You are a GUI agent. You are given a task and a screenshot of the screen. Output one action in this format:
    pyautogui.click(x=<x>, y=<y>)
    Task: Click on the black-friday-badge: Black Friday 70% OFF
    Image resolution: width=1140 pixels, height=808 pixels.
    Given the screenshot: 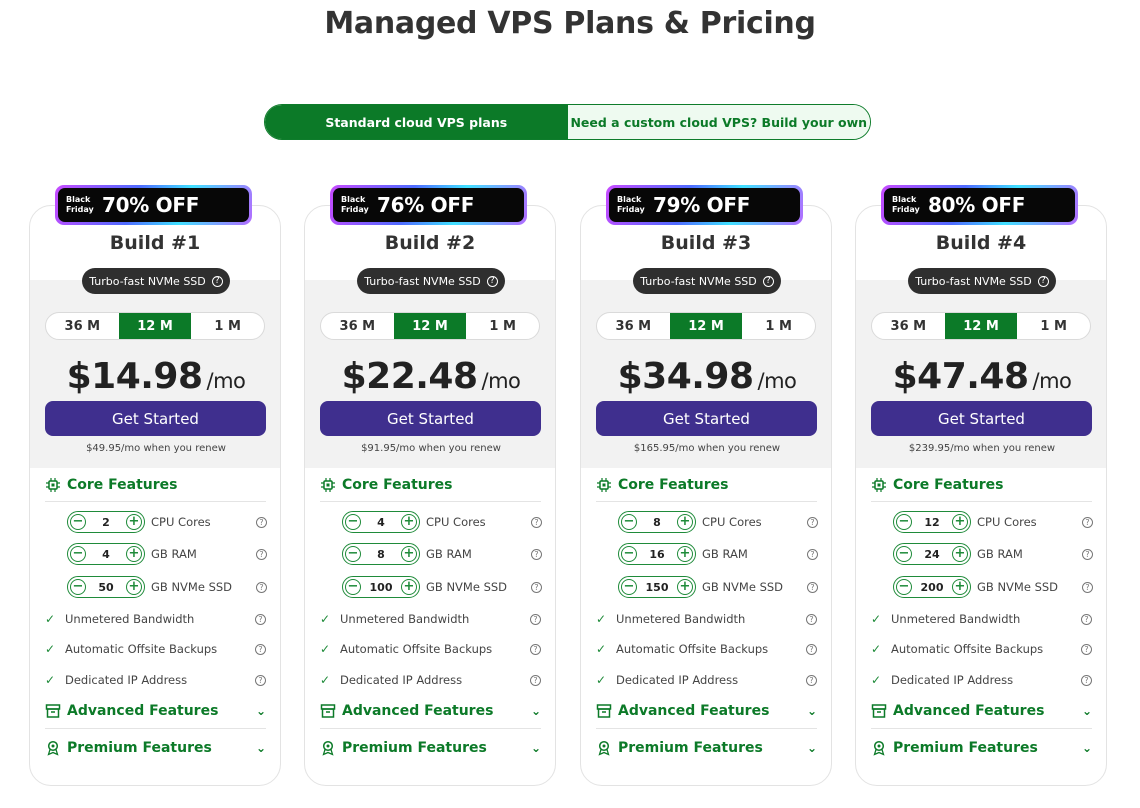 What is the action you would take?
    pyautogui.click(x=153, y=205)
    